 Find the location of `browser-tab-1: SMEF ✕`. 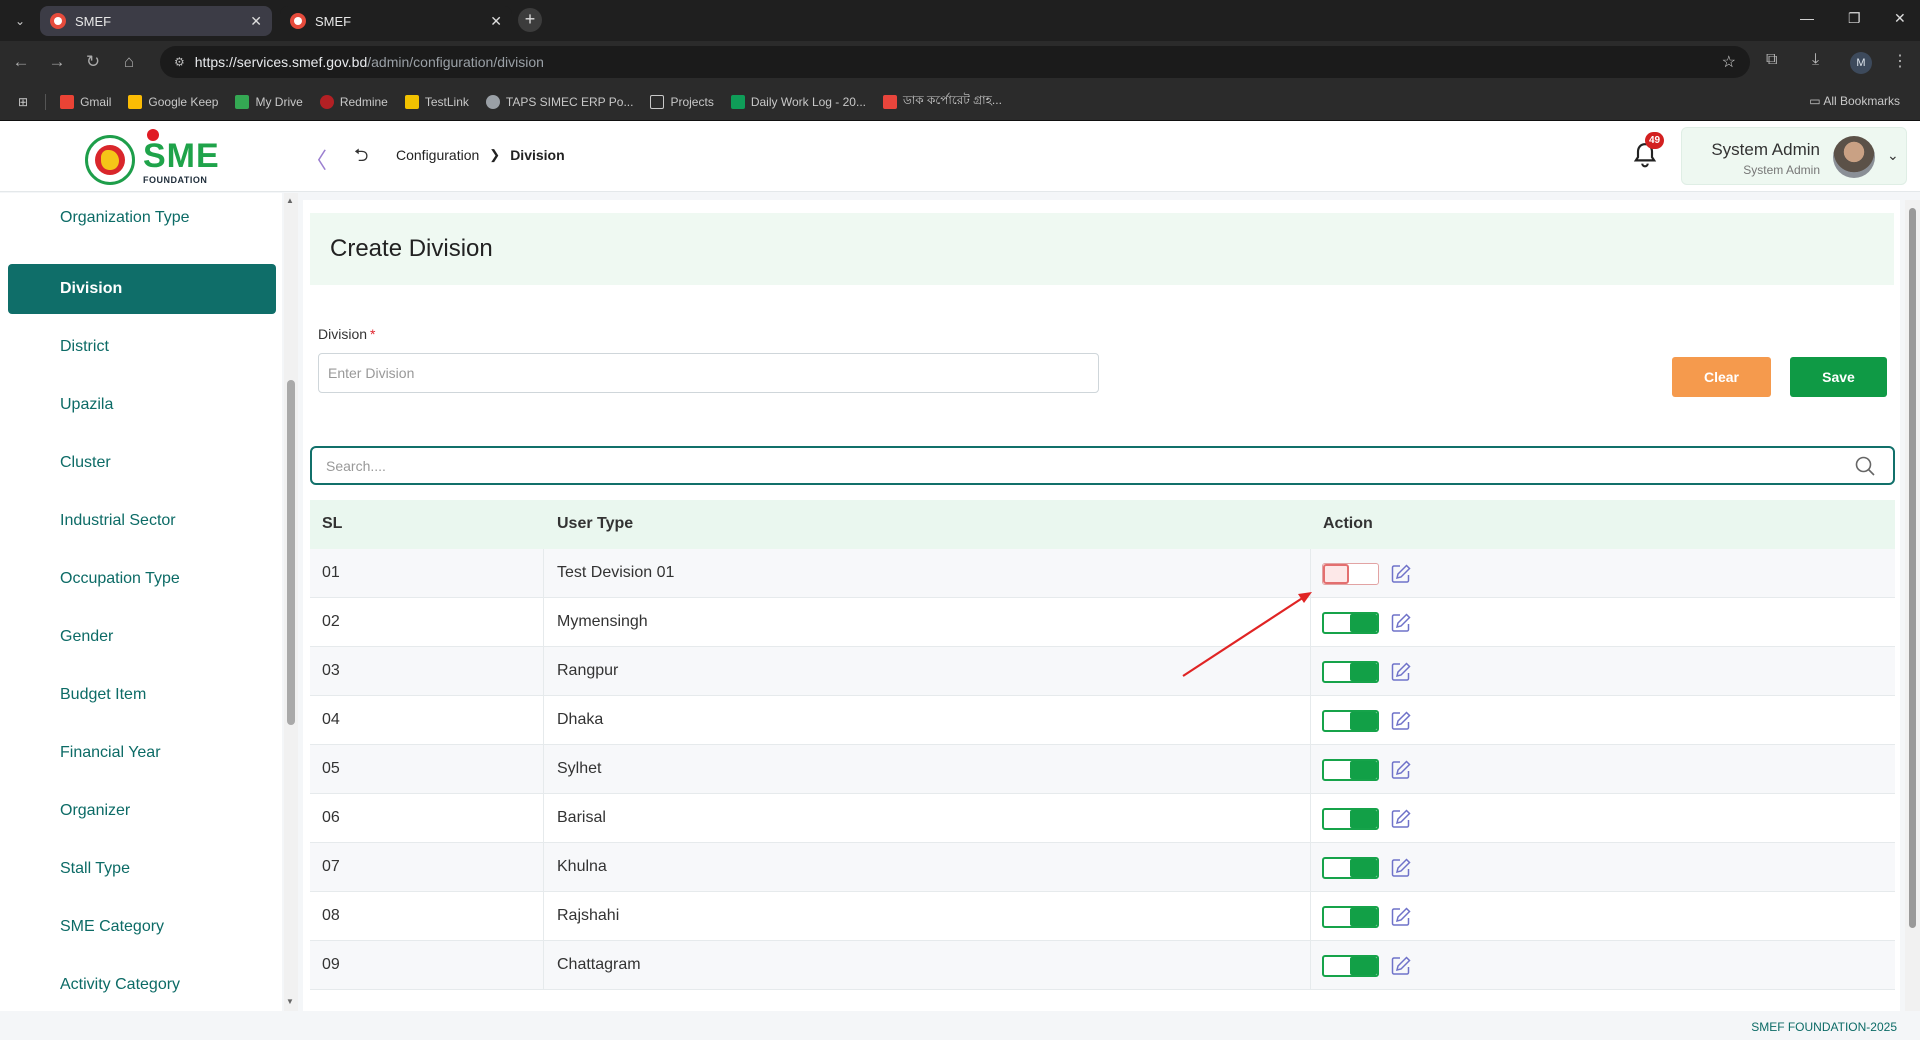

browser-tab-1: SMEF ✕ is located at coordinates (156, 21).